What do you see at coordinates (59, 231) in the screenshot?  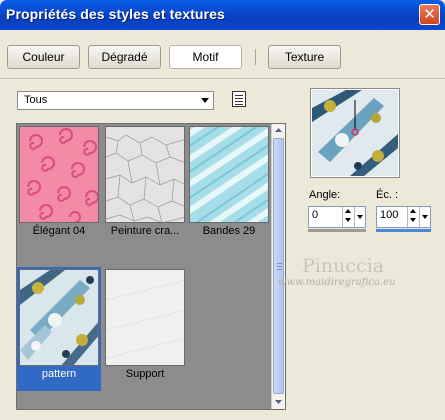 I see `gallery-item-caption: Élégant 04` at bounding box center [59, 231].